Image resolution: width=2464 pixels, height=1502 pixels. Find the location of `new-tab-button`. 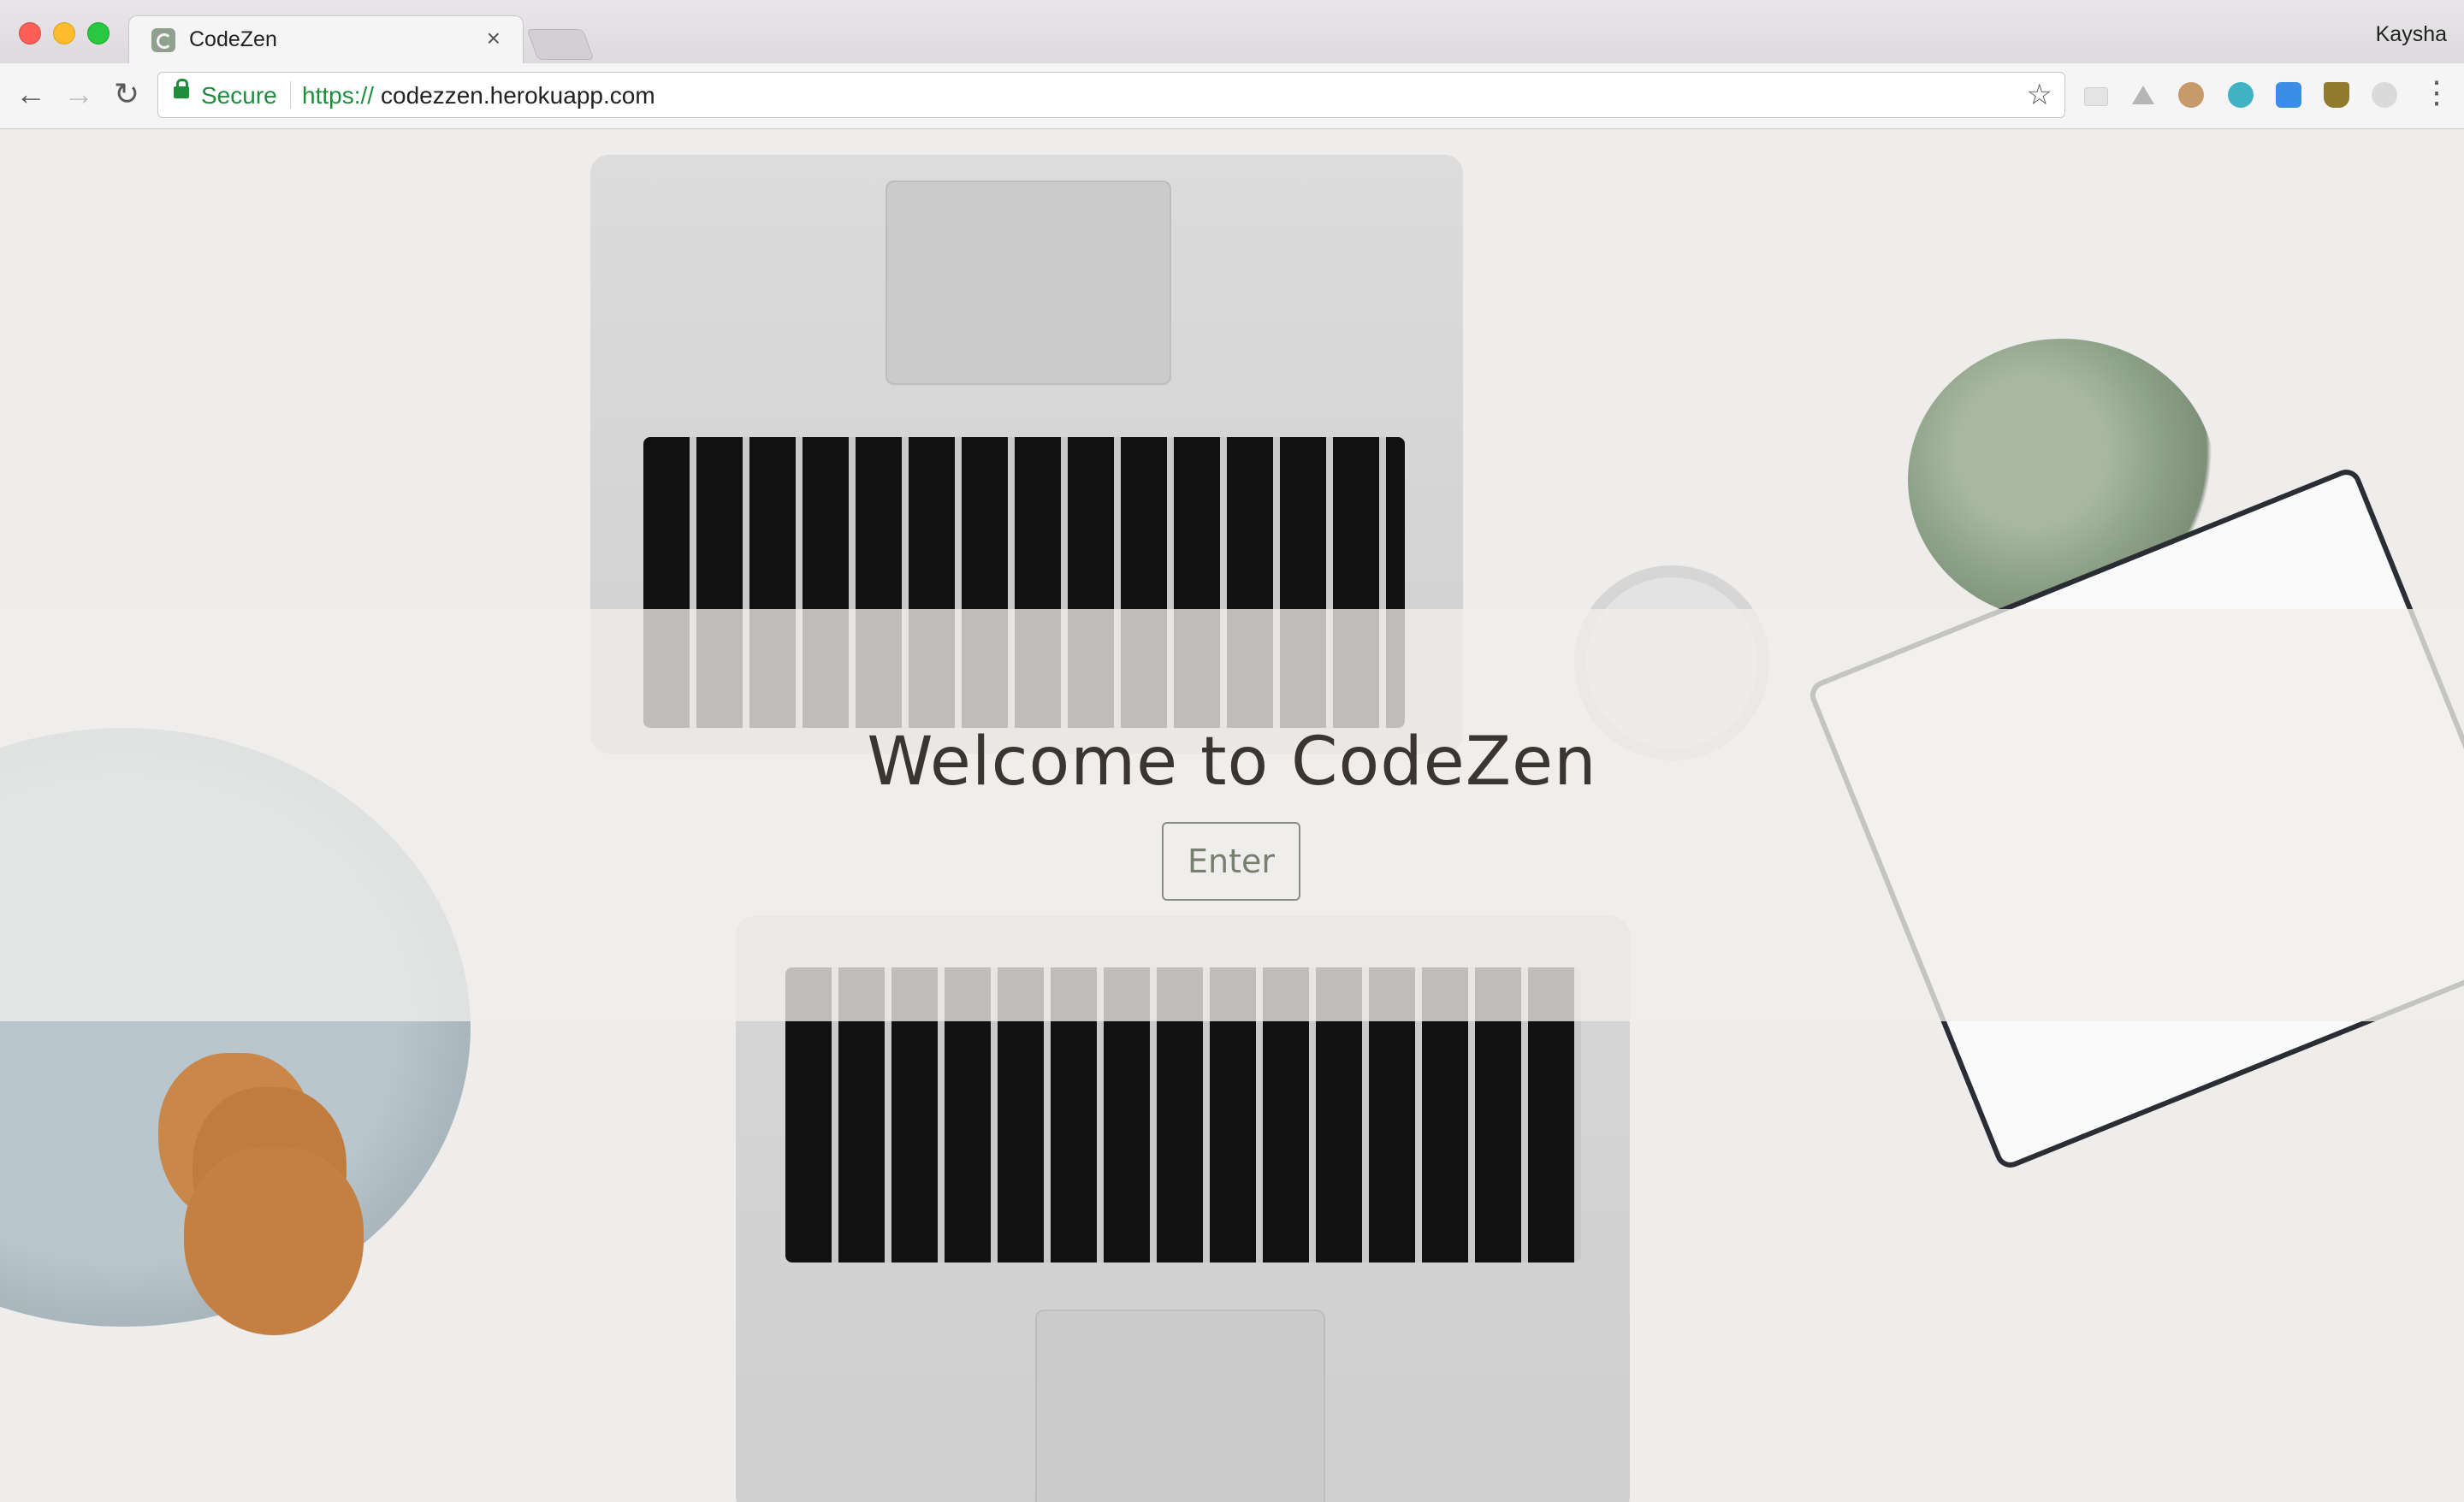

new-tab-button is located at coordinates (560, 44).